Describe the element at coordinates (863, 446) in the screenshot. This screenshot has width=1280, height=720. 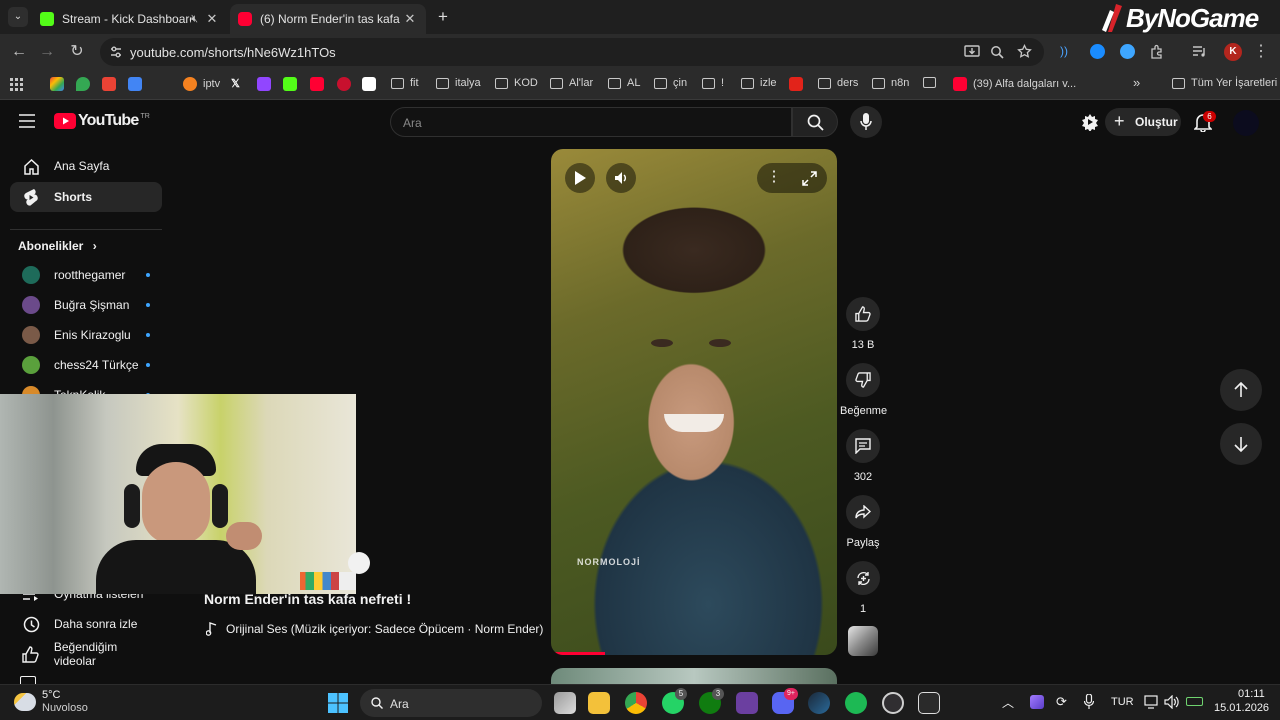
I see `comments-button` at that location.